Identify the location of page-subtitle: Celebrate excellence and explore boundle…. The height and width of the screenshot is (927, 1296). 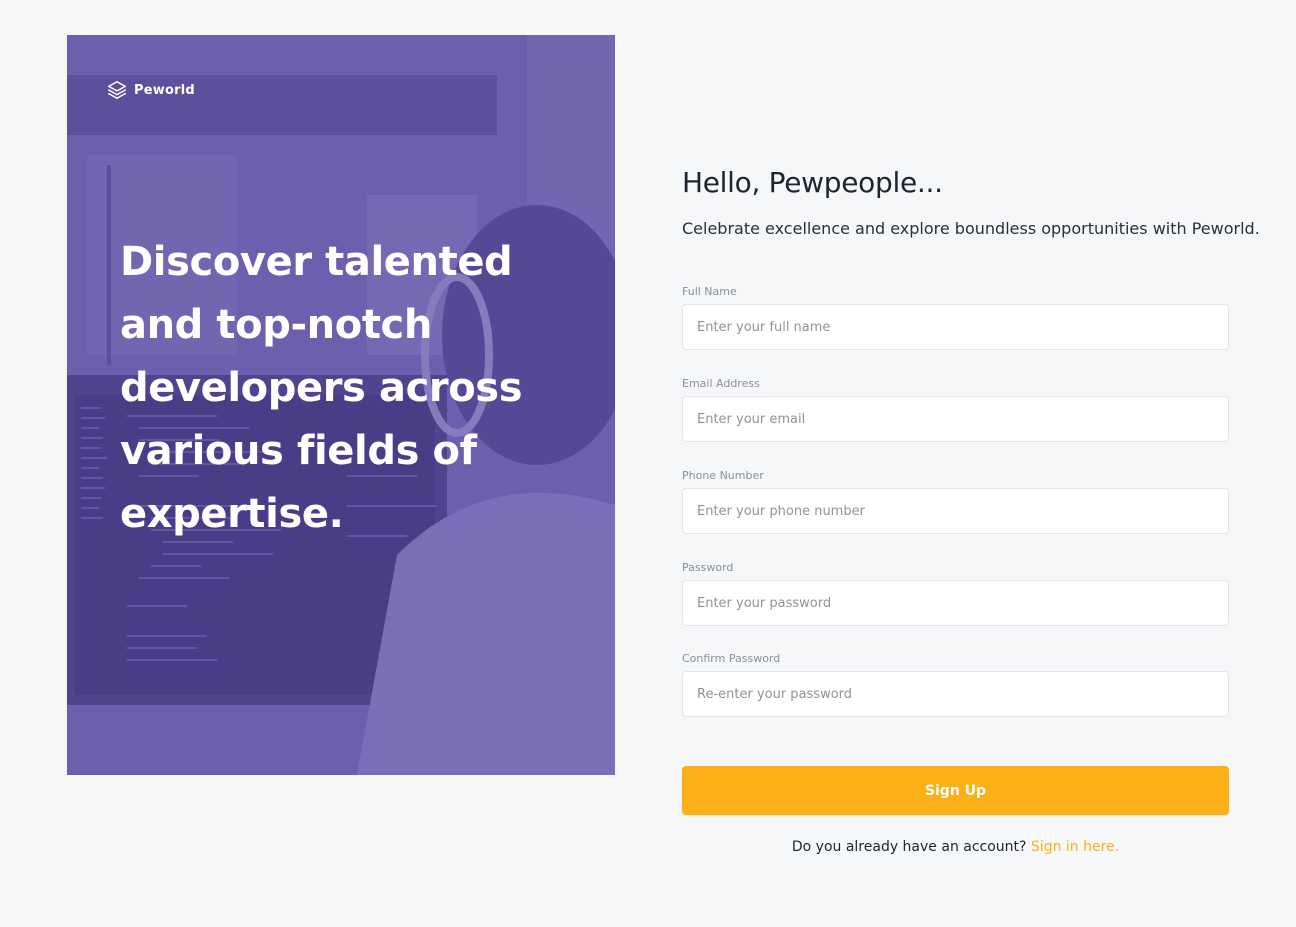
(971, 228).